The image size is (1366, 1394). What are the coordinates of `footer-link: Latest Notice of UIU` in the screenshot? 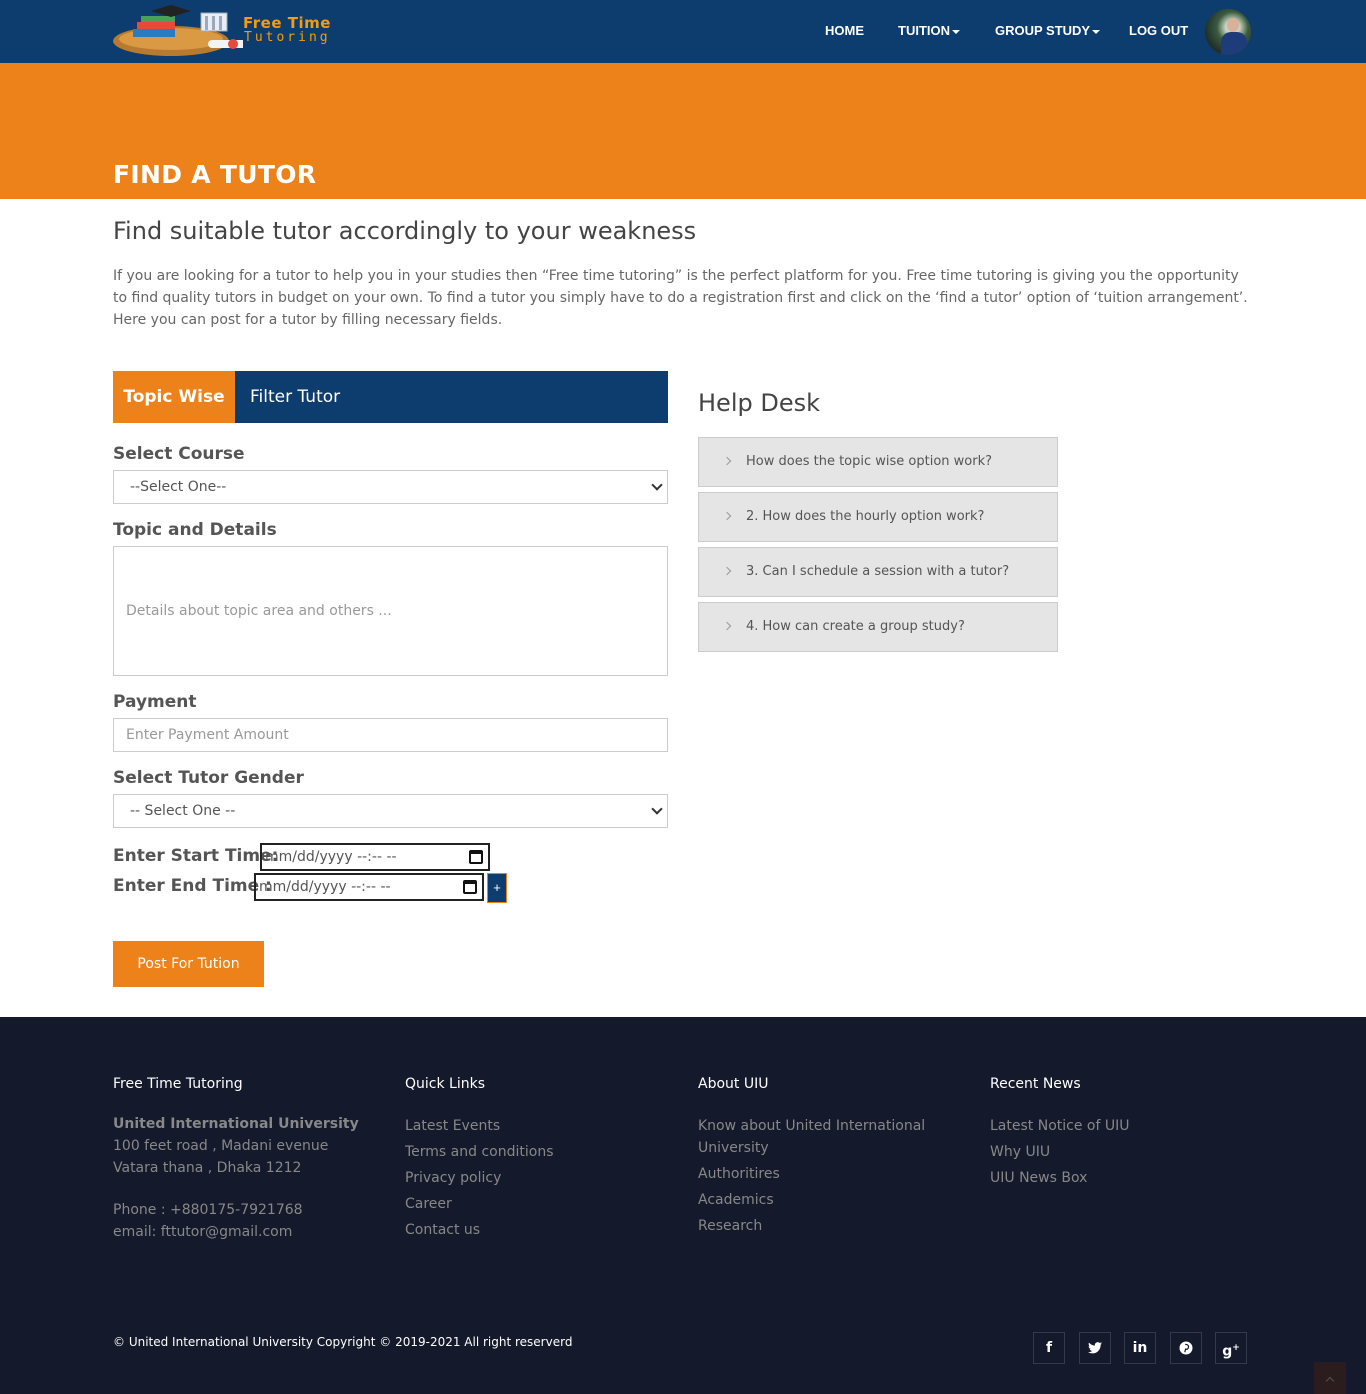 It's located at (1059, 1126).